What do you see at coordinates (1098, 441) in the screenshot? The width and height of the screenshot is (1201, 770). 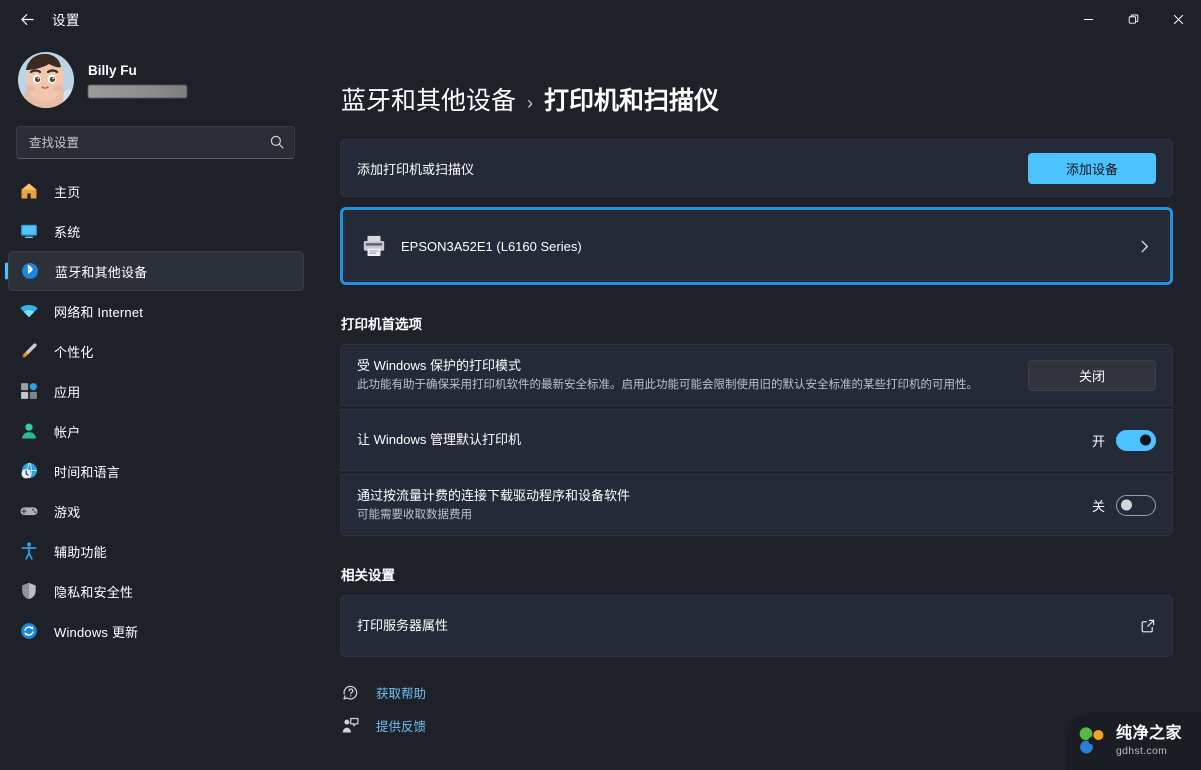 I see `manage-default-printer-state: 开` at bounding box center [1098, 441].